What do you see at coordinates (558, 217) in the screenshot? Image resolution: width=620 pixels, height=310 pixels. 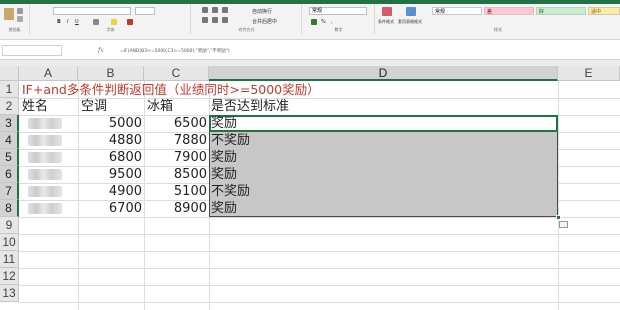 I see `fill-handle` at bounding box center [558, 217].